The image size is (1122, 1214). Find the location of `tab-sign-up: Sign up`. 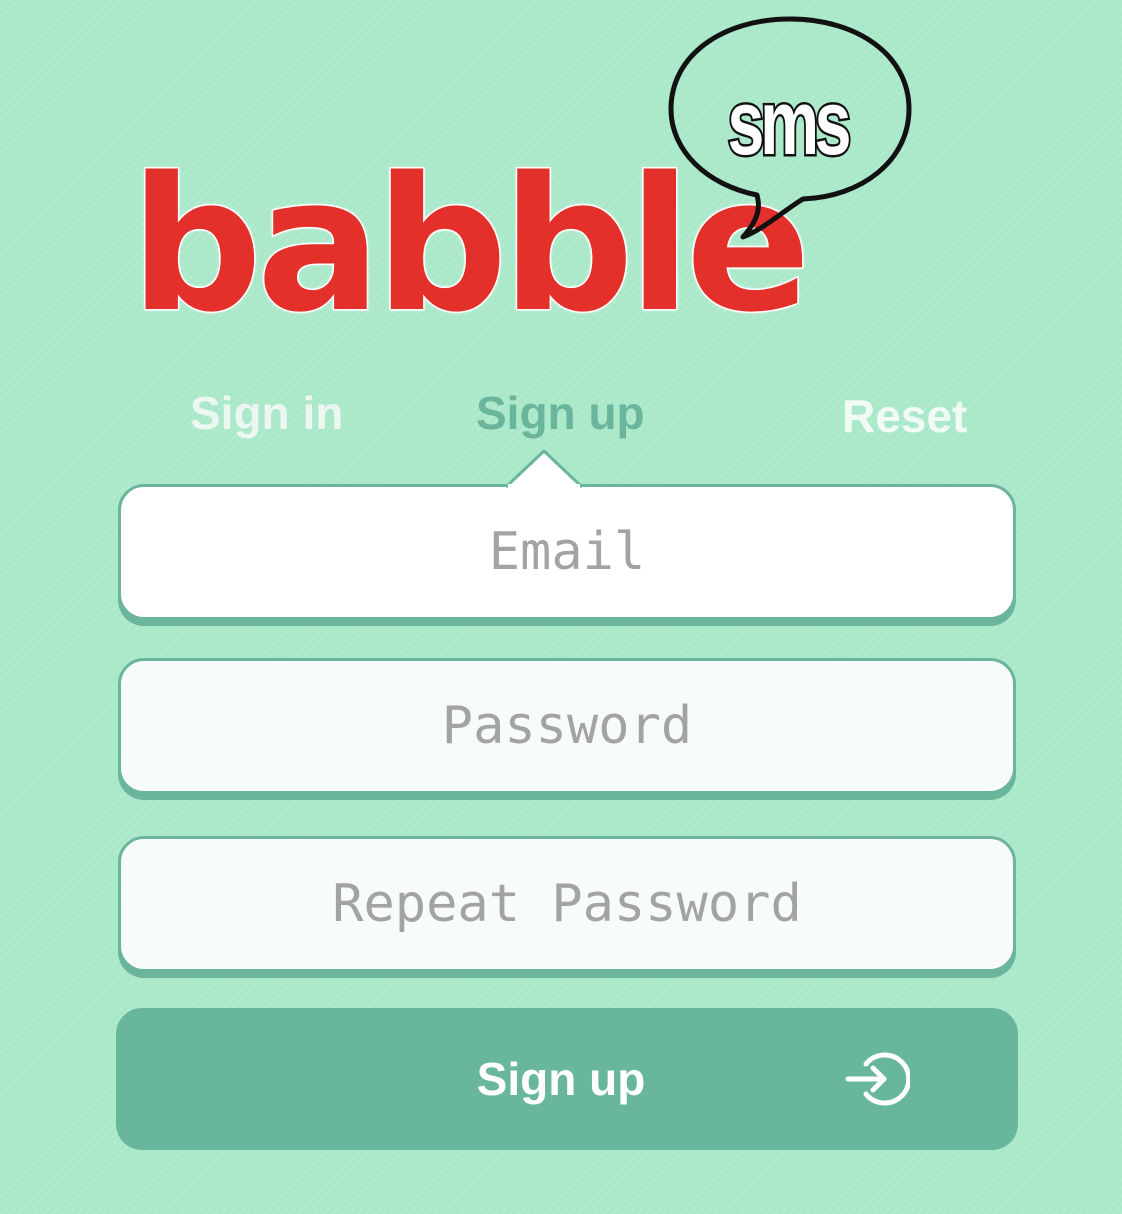

tab-sign-up: Sign up is located at coordinates (560, 413).